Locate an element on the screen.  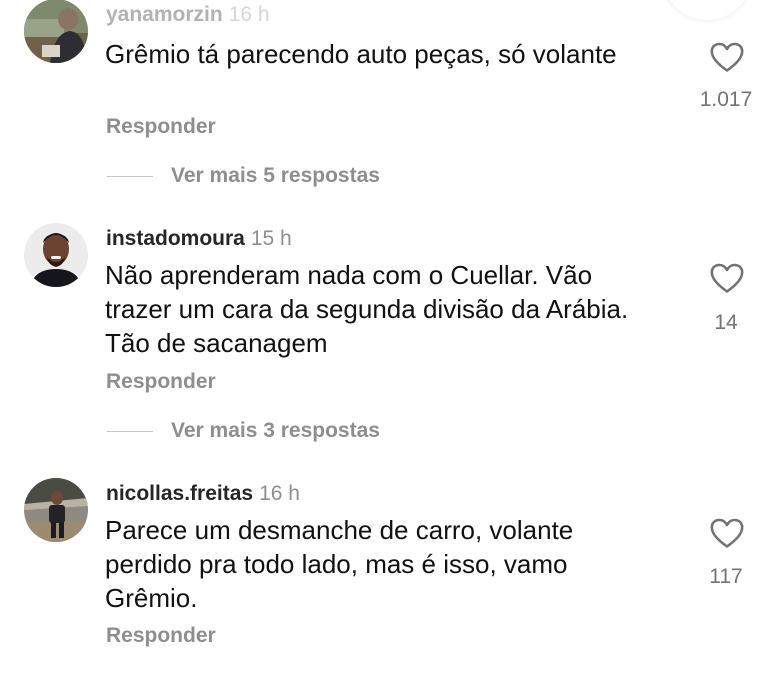
view-more-replies: Ver mais 5 respostas is located at coordinates (243, 176).